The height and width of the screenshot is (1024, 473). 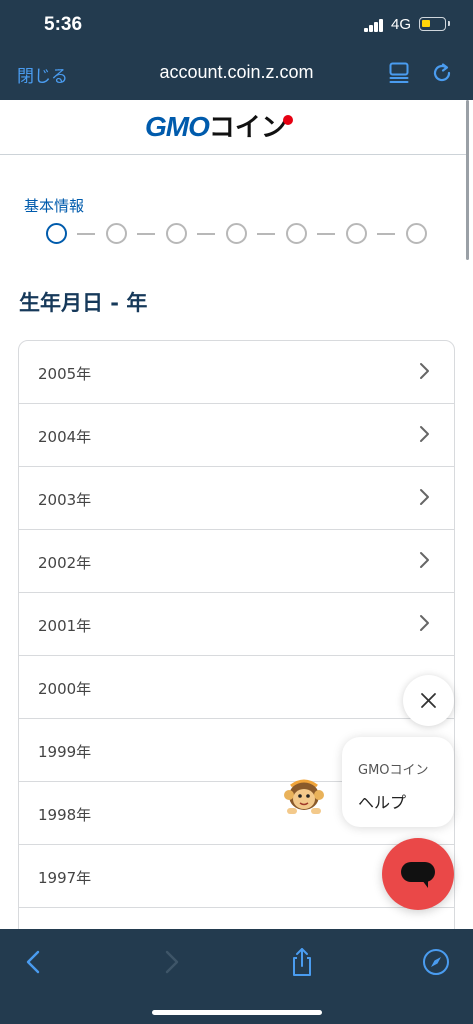 What do you see at coordinates (393, 770) in the screenshot?
I see `help-brand: GMOコイン` at bounding box center [393, 770].